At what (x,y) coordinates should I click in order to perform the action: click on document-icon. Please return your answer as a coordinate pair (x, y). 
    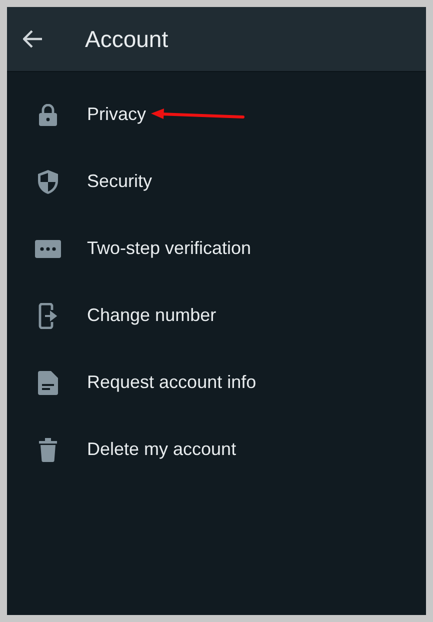
    Looking at the image, I should click on (48, 382).